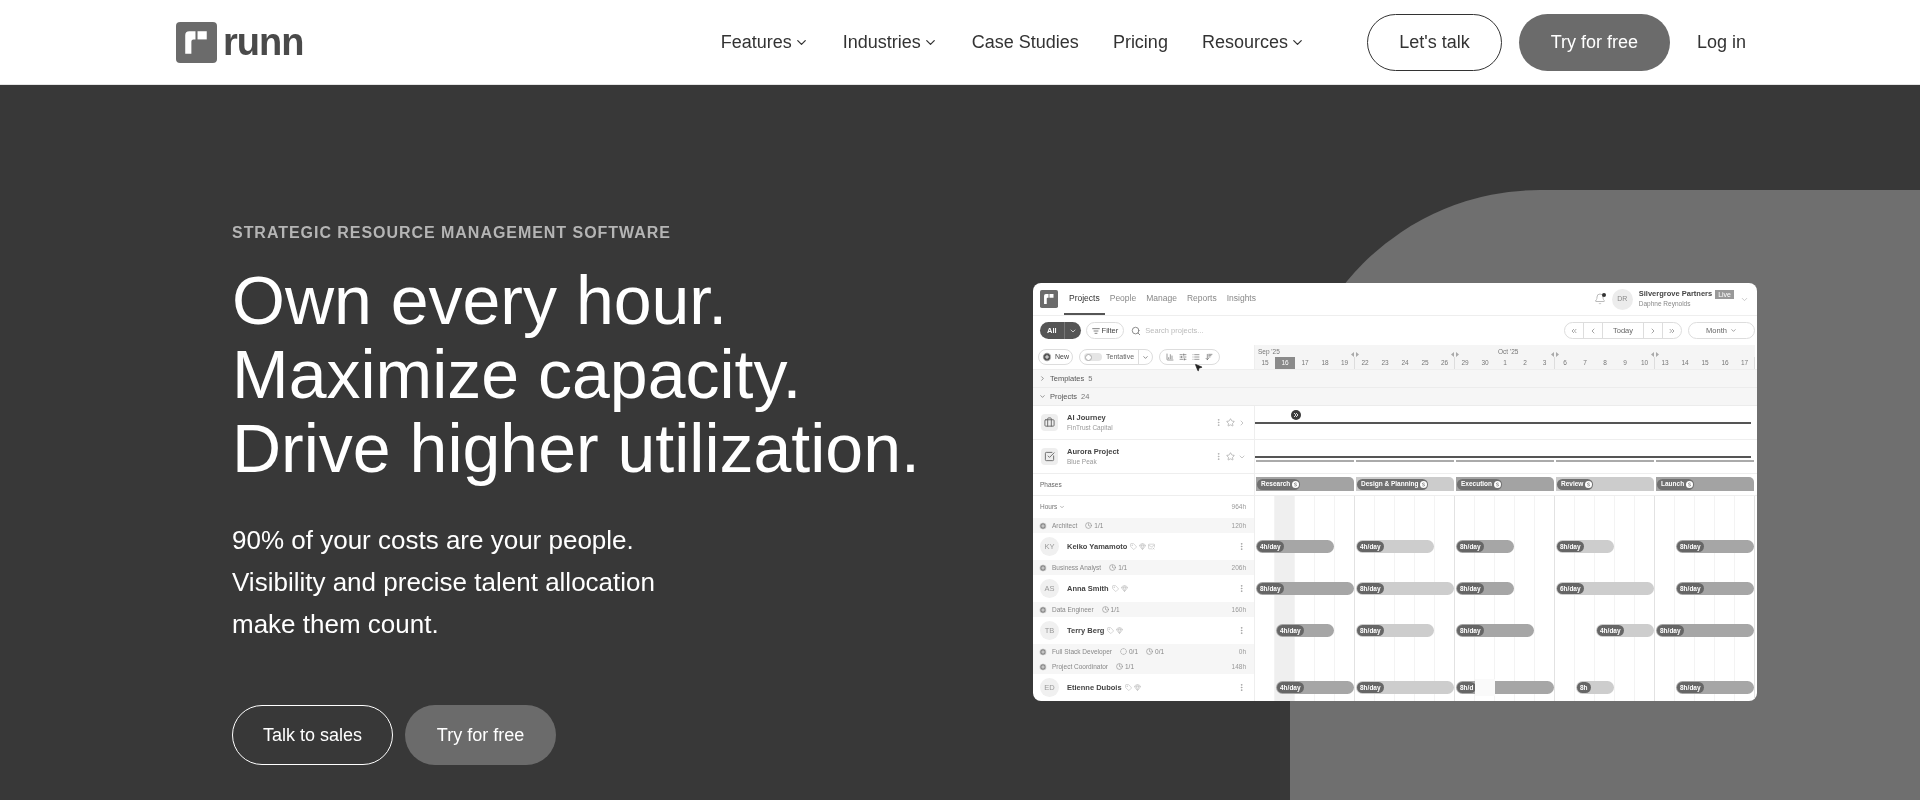  I want to click on checkbox-icon, so click(1049, 456).